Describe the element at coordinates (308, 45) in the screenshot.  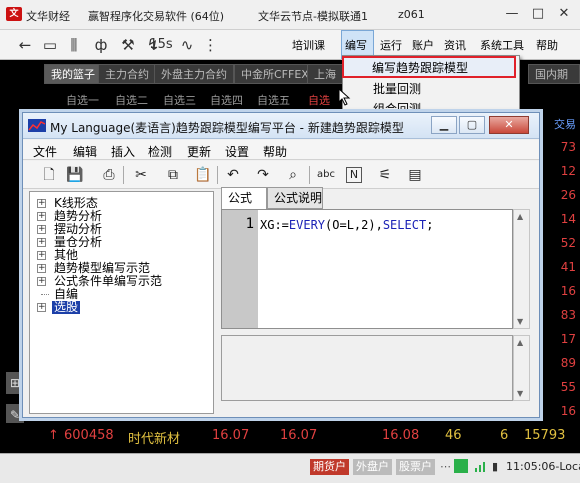
I see `menu-training: 培训课` at that location.